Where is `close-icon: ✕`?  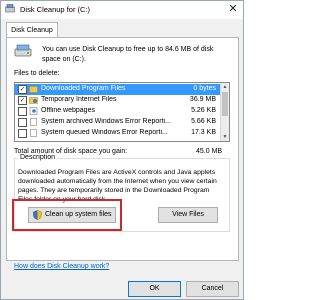 close-icon: ✕ is located at coordinates (233, 9).